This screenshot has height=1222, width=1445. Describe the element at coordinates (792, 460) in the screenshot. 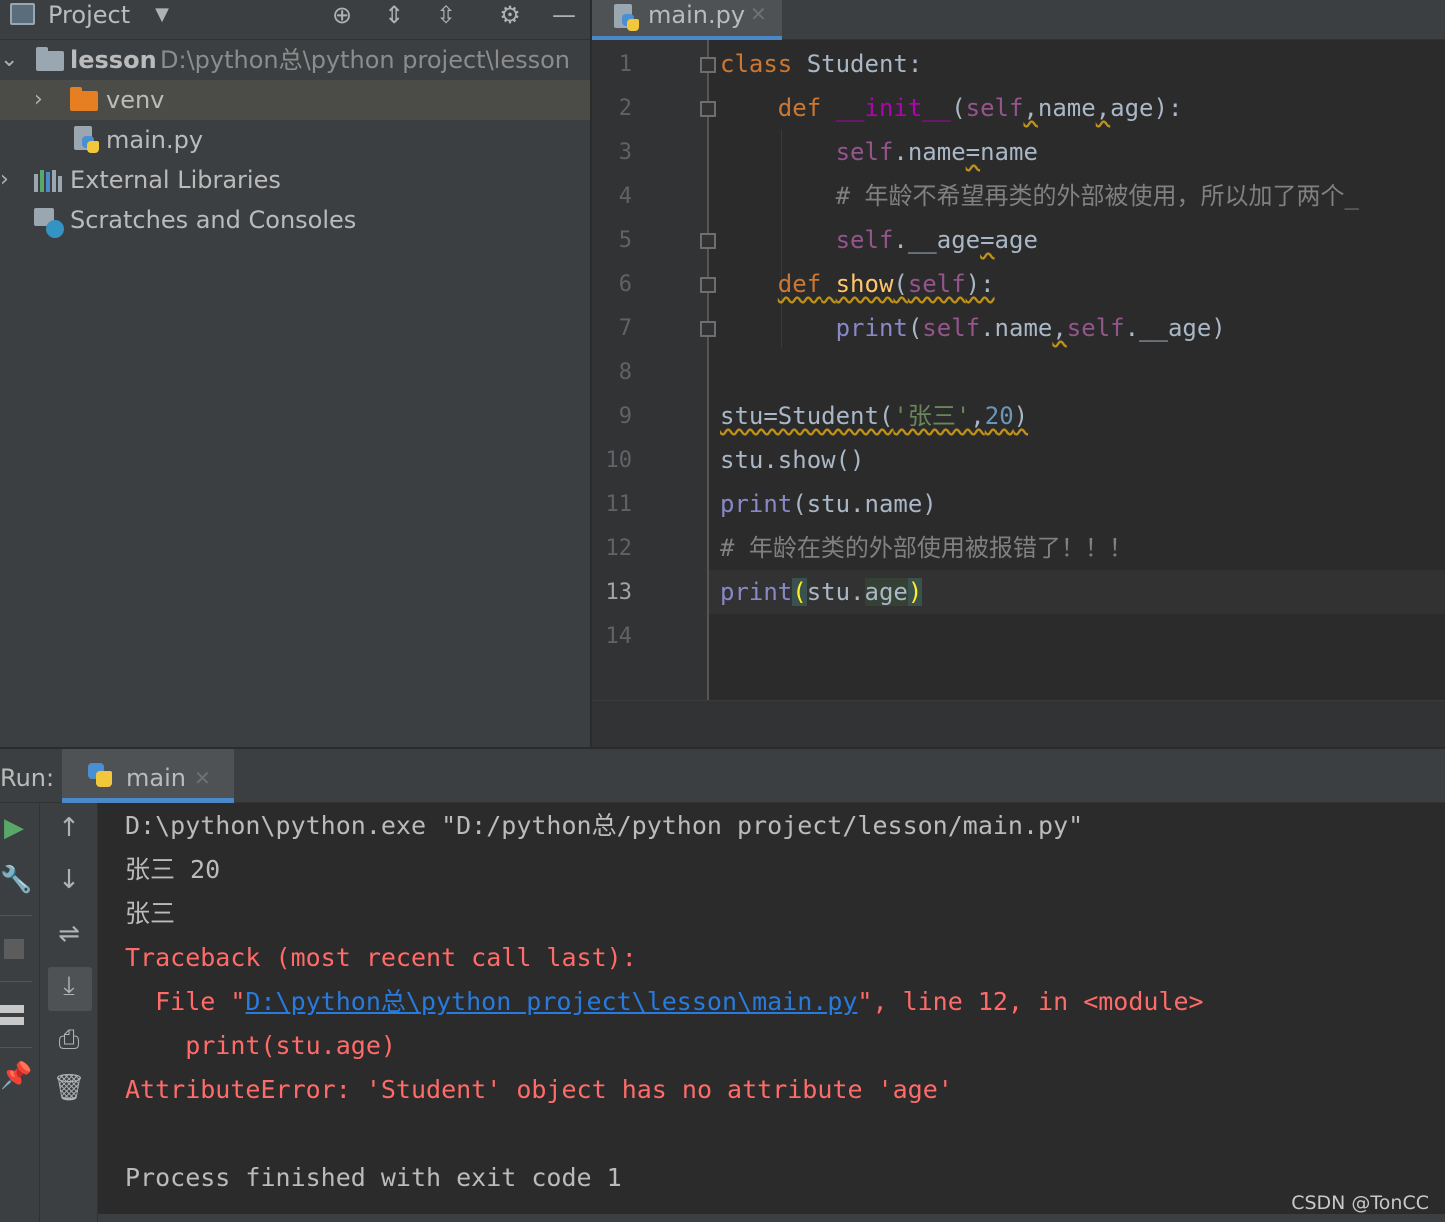

I see `code-line: stu.show()` at that location.